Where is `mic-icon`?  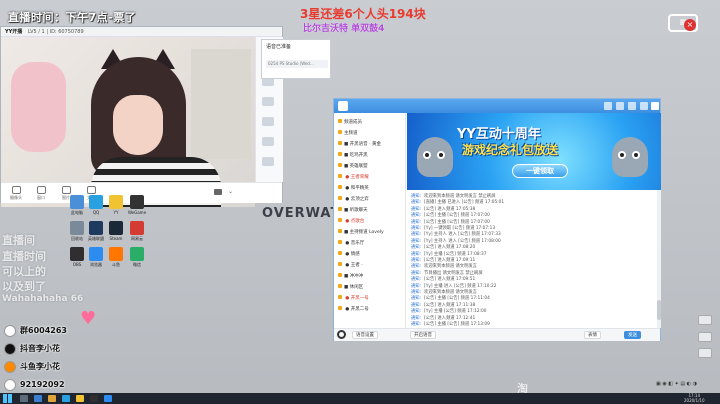 mic-icon is located at coordinates (341, 334).